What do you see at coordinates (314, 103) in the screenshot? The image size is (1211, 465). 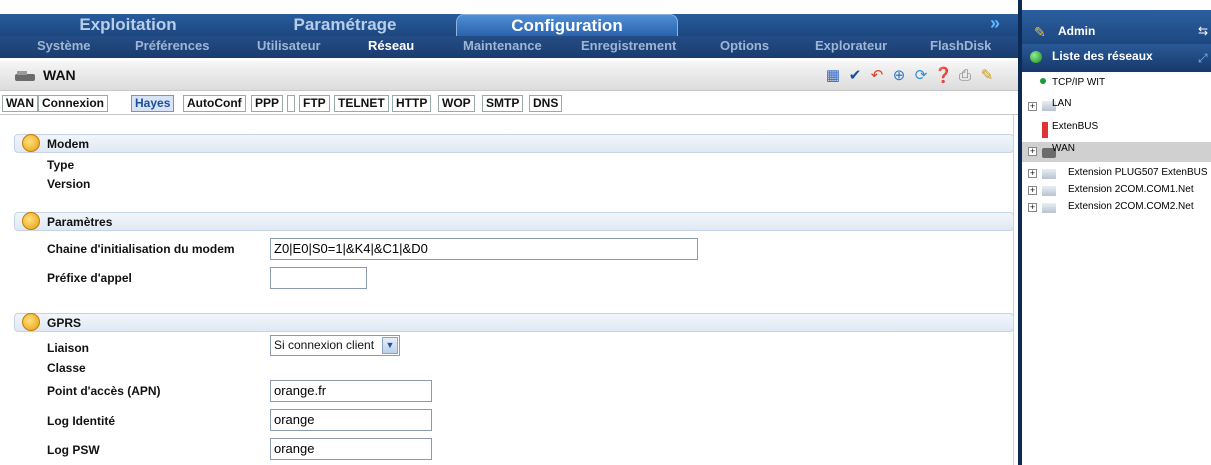 I see `tab-ftp: FTP` at bounding box center [314, 103].